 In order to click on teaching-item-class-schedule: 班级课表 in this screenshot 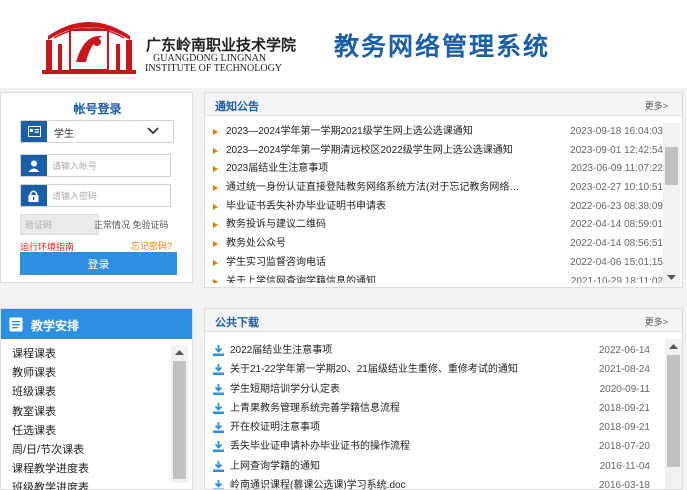, I will do `click(89, 392)`.